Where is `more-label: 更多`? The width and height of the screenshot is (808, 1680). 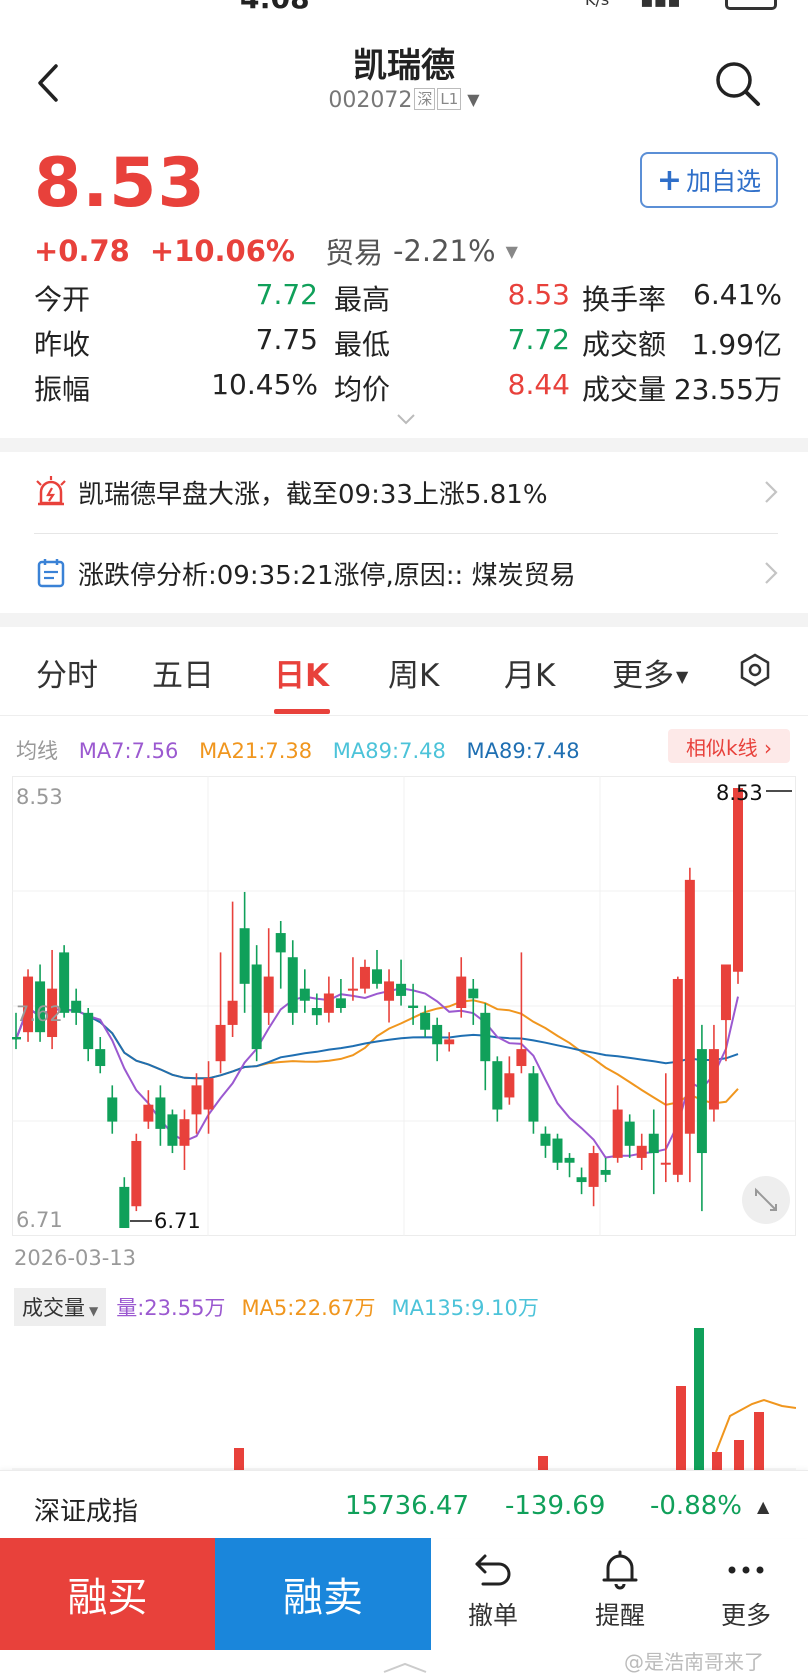 more-label: 更多 is located at coordinates (745, 1615).